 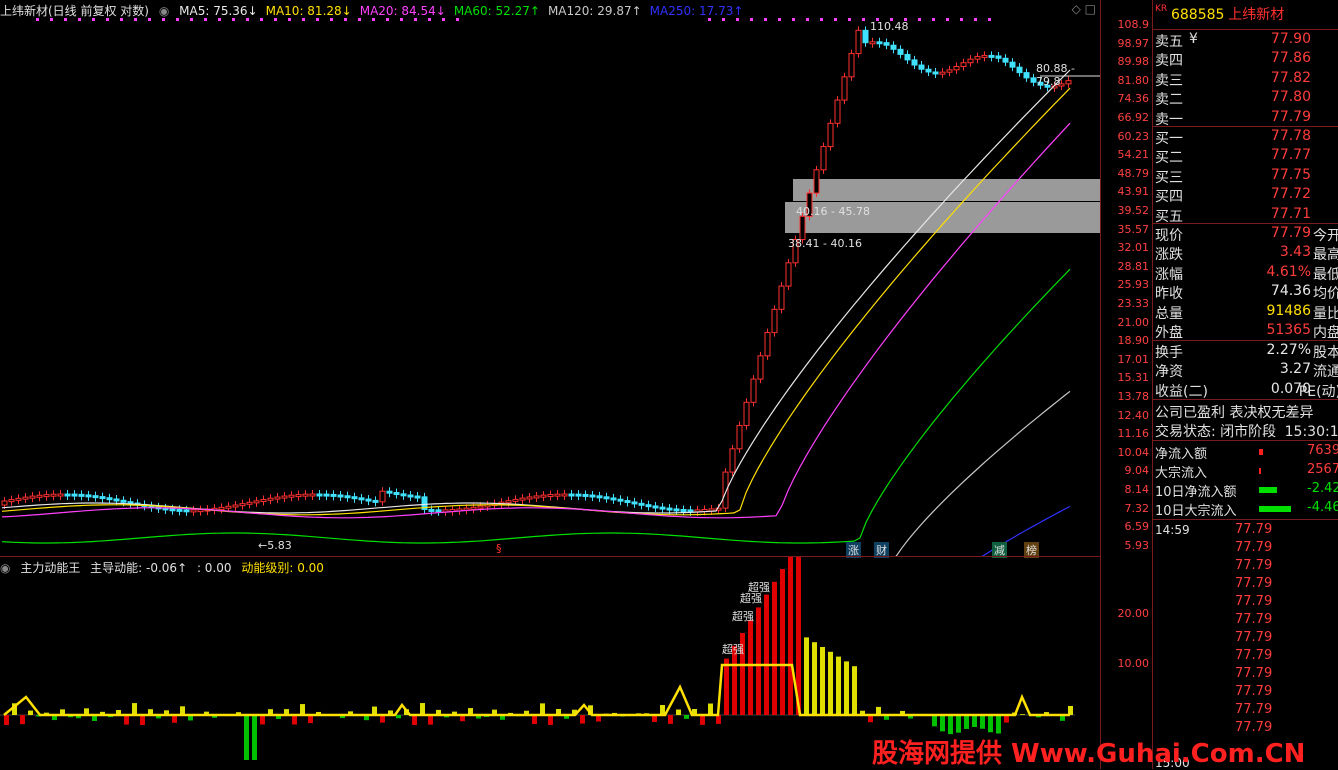 What do you see at coordinates (1246, 390) in the screenshot?
I see `quote-row: 收益(二)0.070PE(动)` at bounding box center [1246, 390].